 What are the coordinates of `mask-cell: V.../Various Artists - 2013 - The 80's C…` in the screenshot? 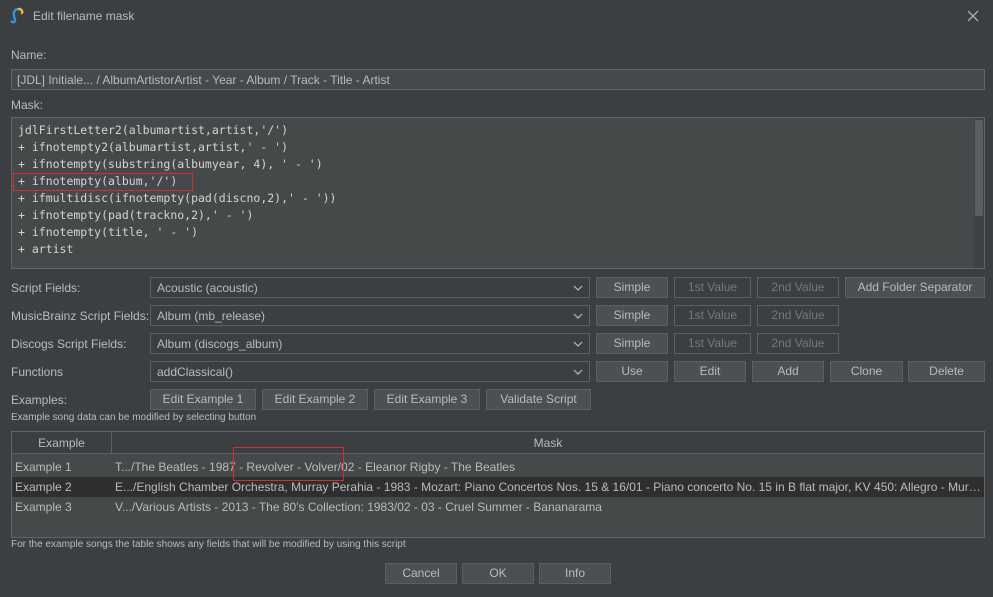 It's located at (358, 507).